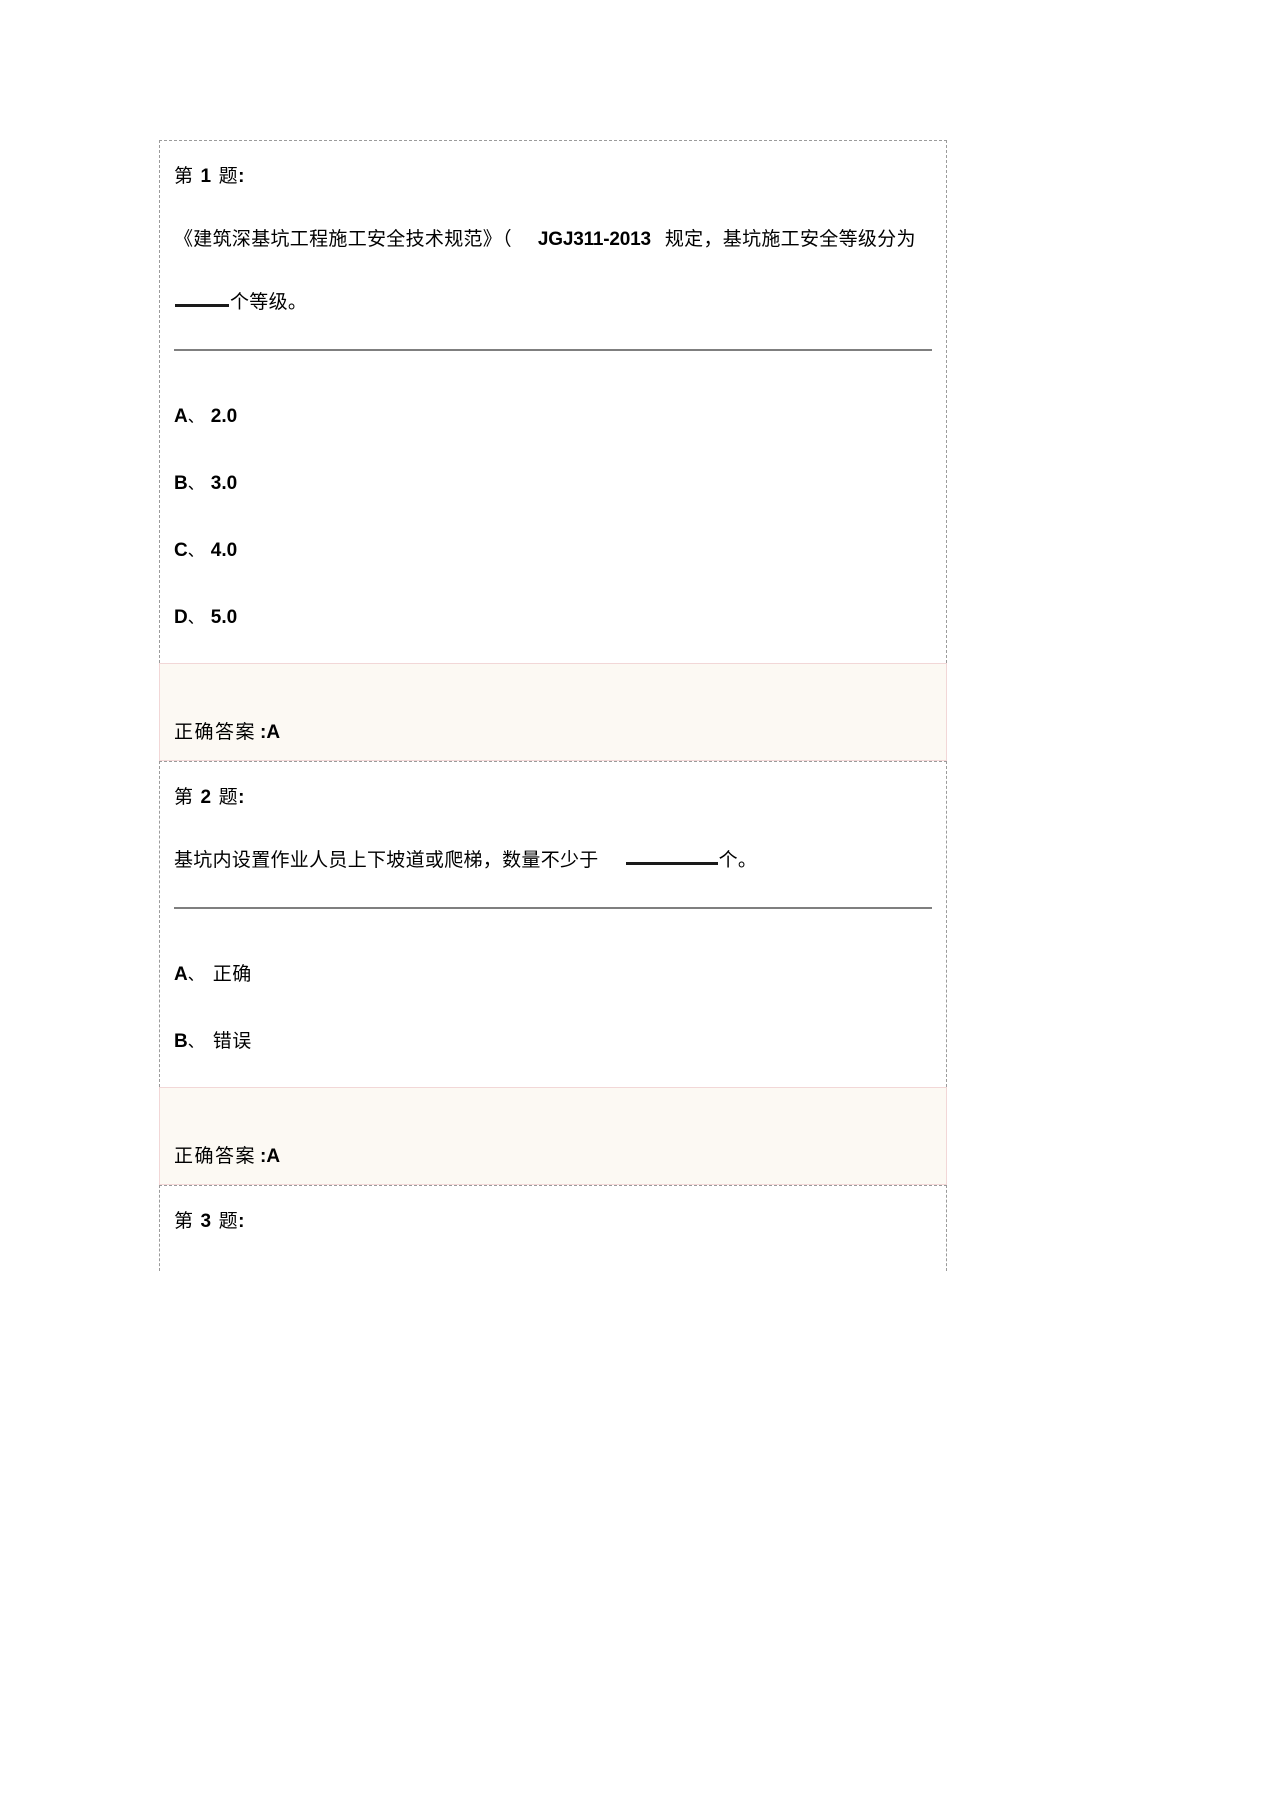 The image size is (1274, 1804). What do you see at coordinates (553, 174) in the screenshot?
I see `question-1-header: 第 1 题:` at bounding box center [553, 174].